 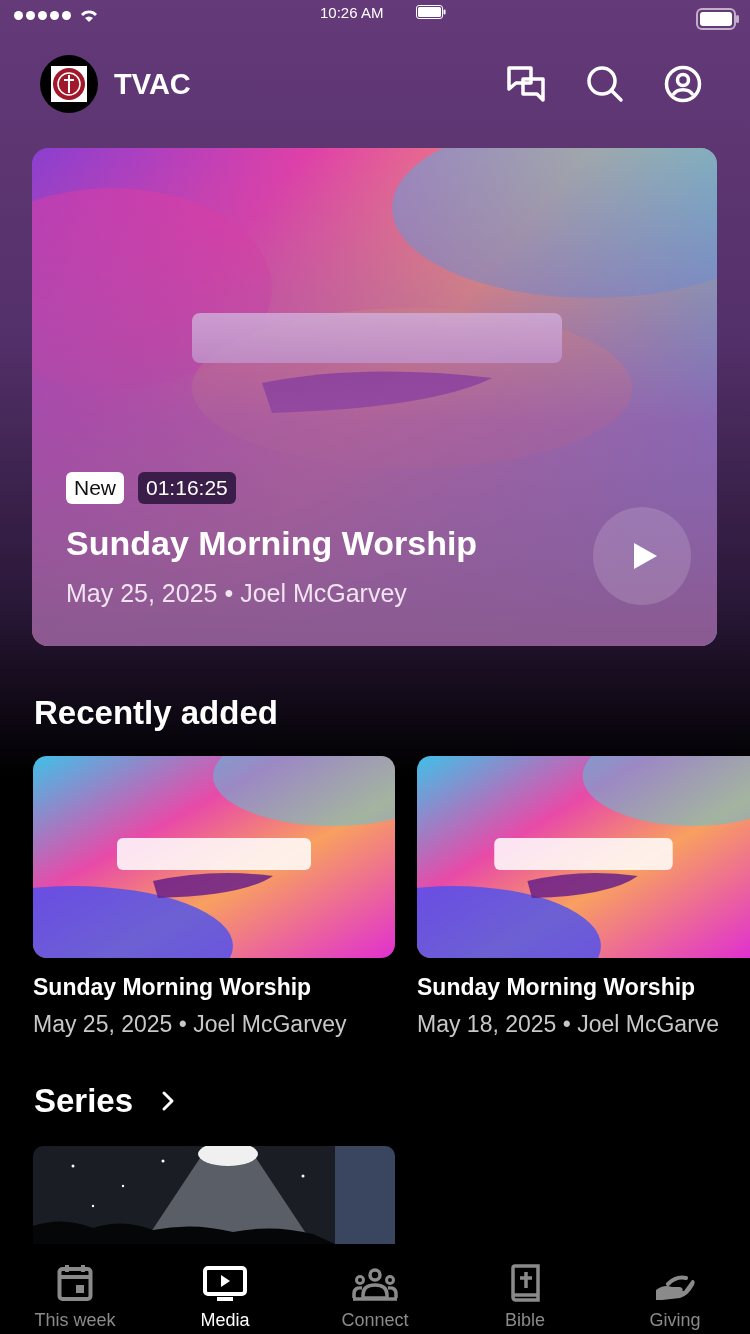 I want to click on signal-icon, so click(x=42, y=15).